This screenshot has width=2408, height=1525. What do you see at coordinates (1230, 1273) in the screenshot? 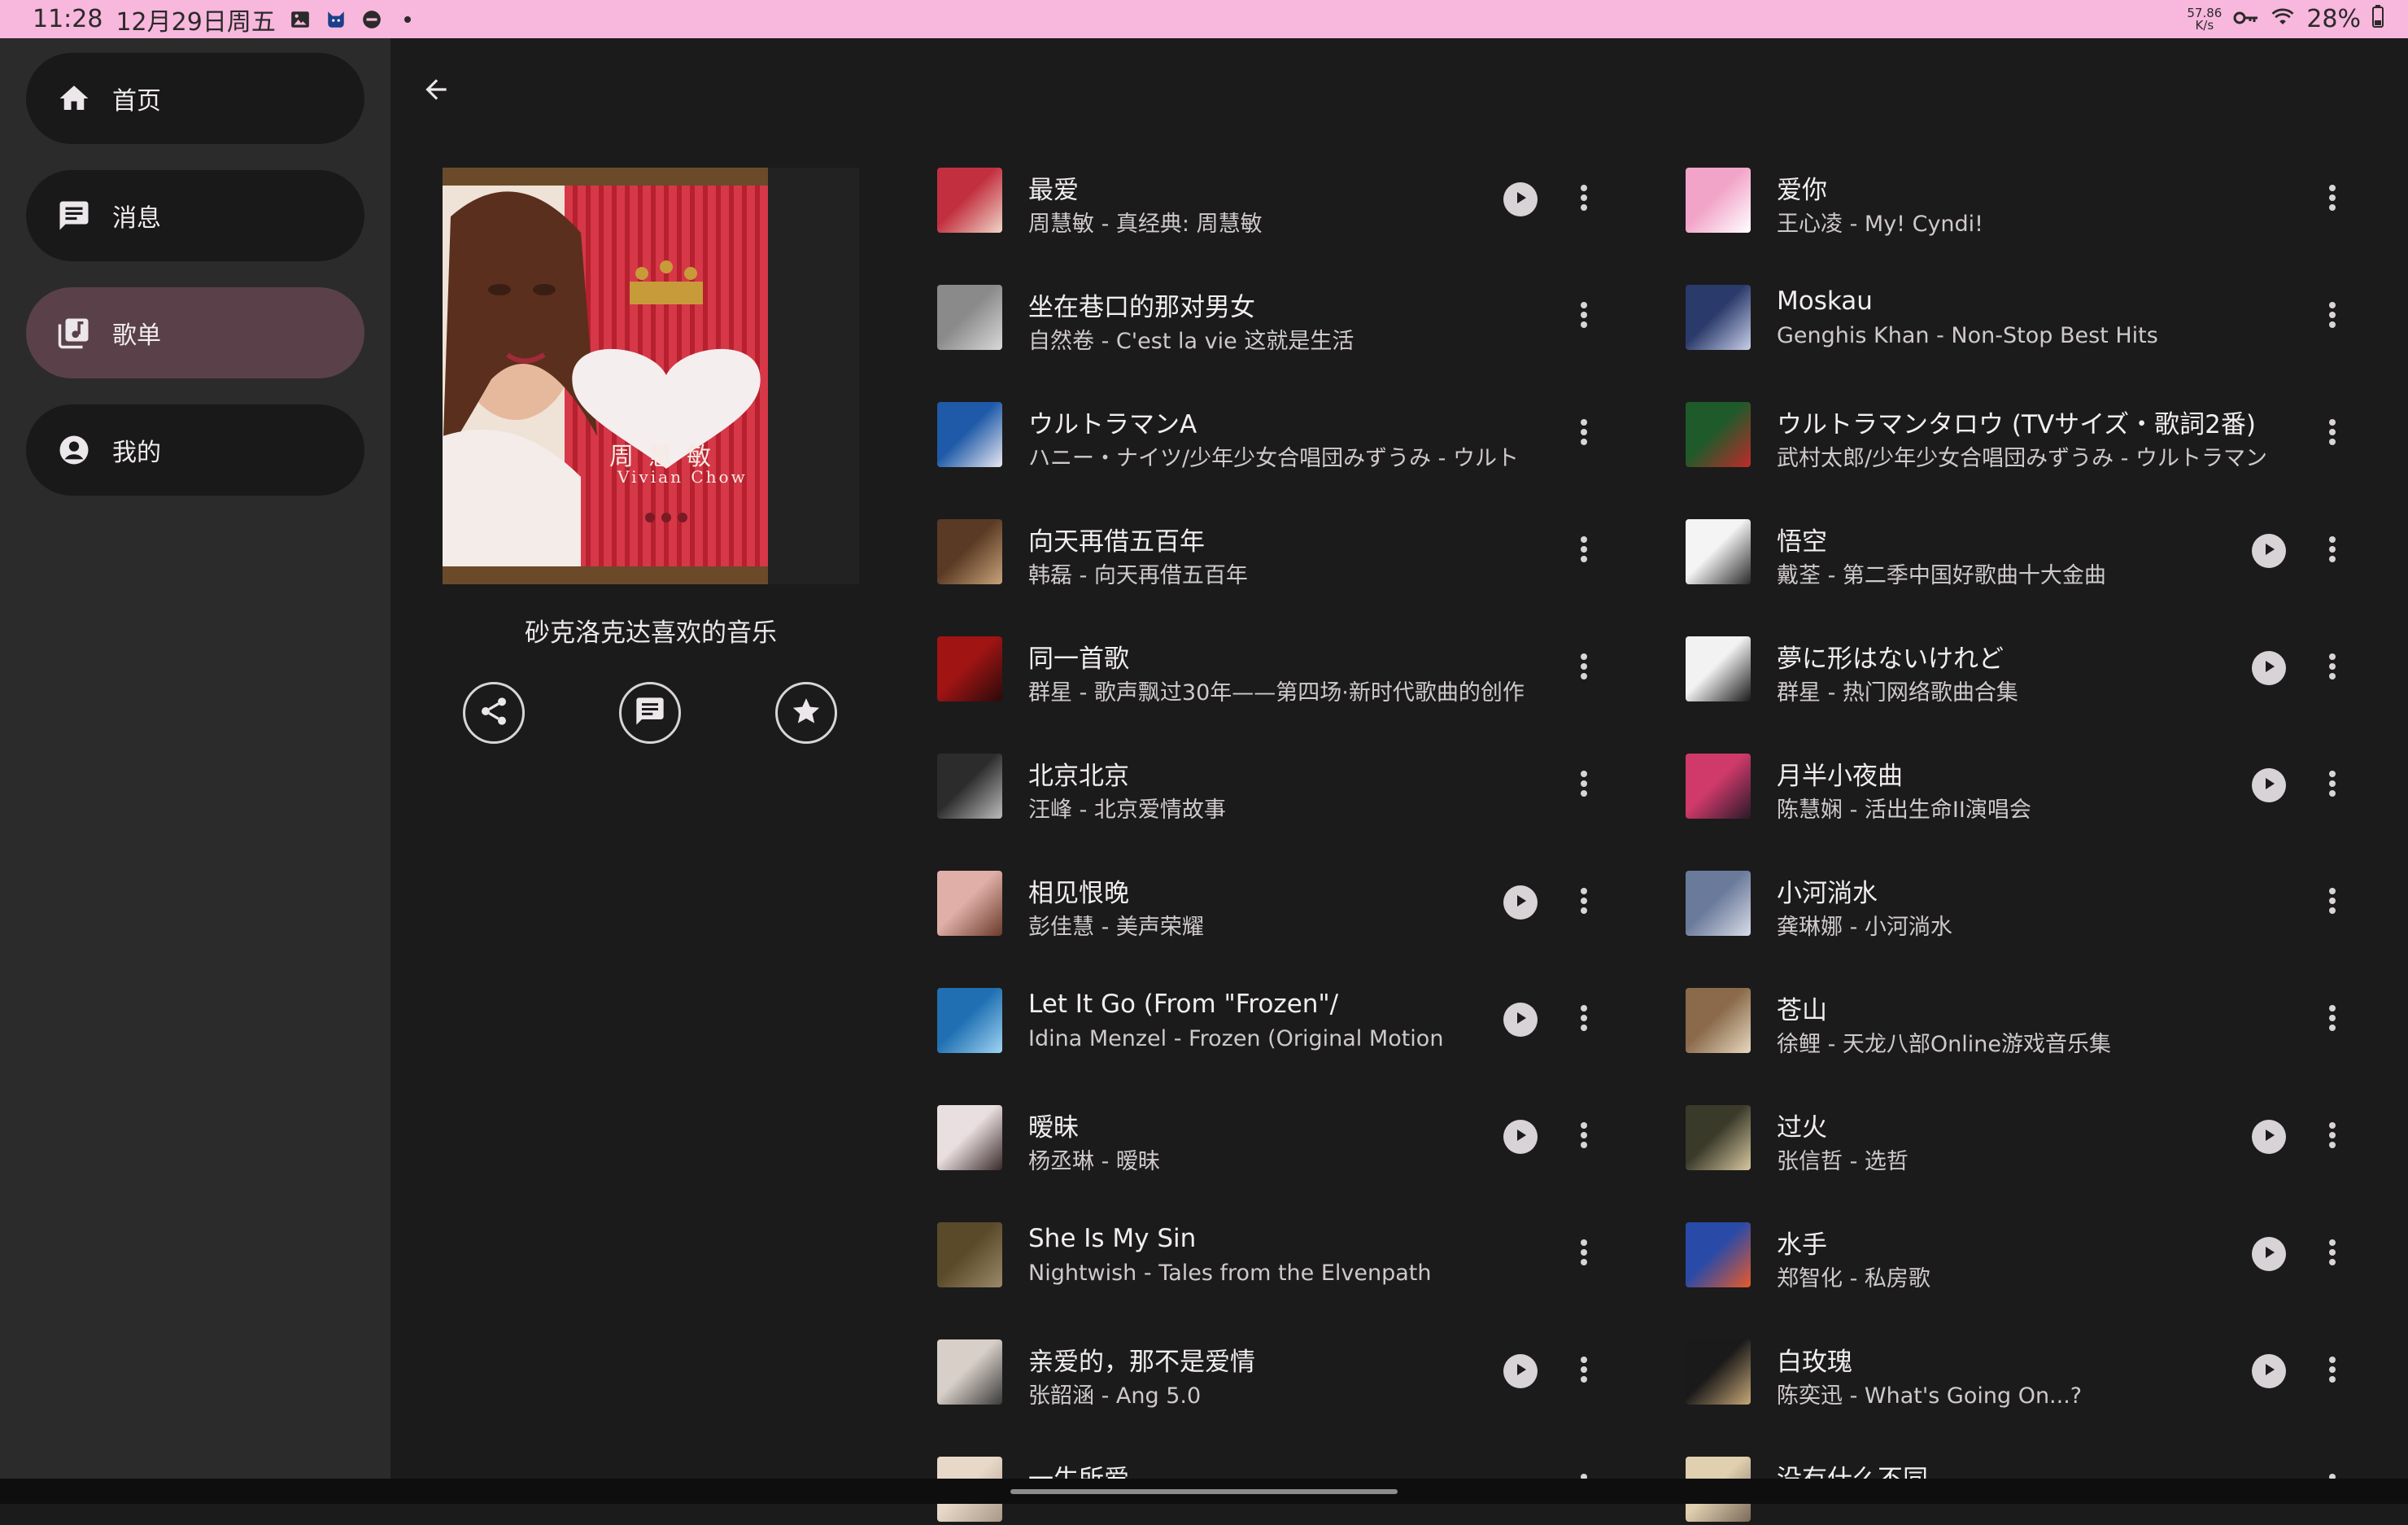
I see `song-artist-album: Nightwish - Tales from the Elvenpath` at bounding box center [1230, 1273].